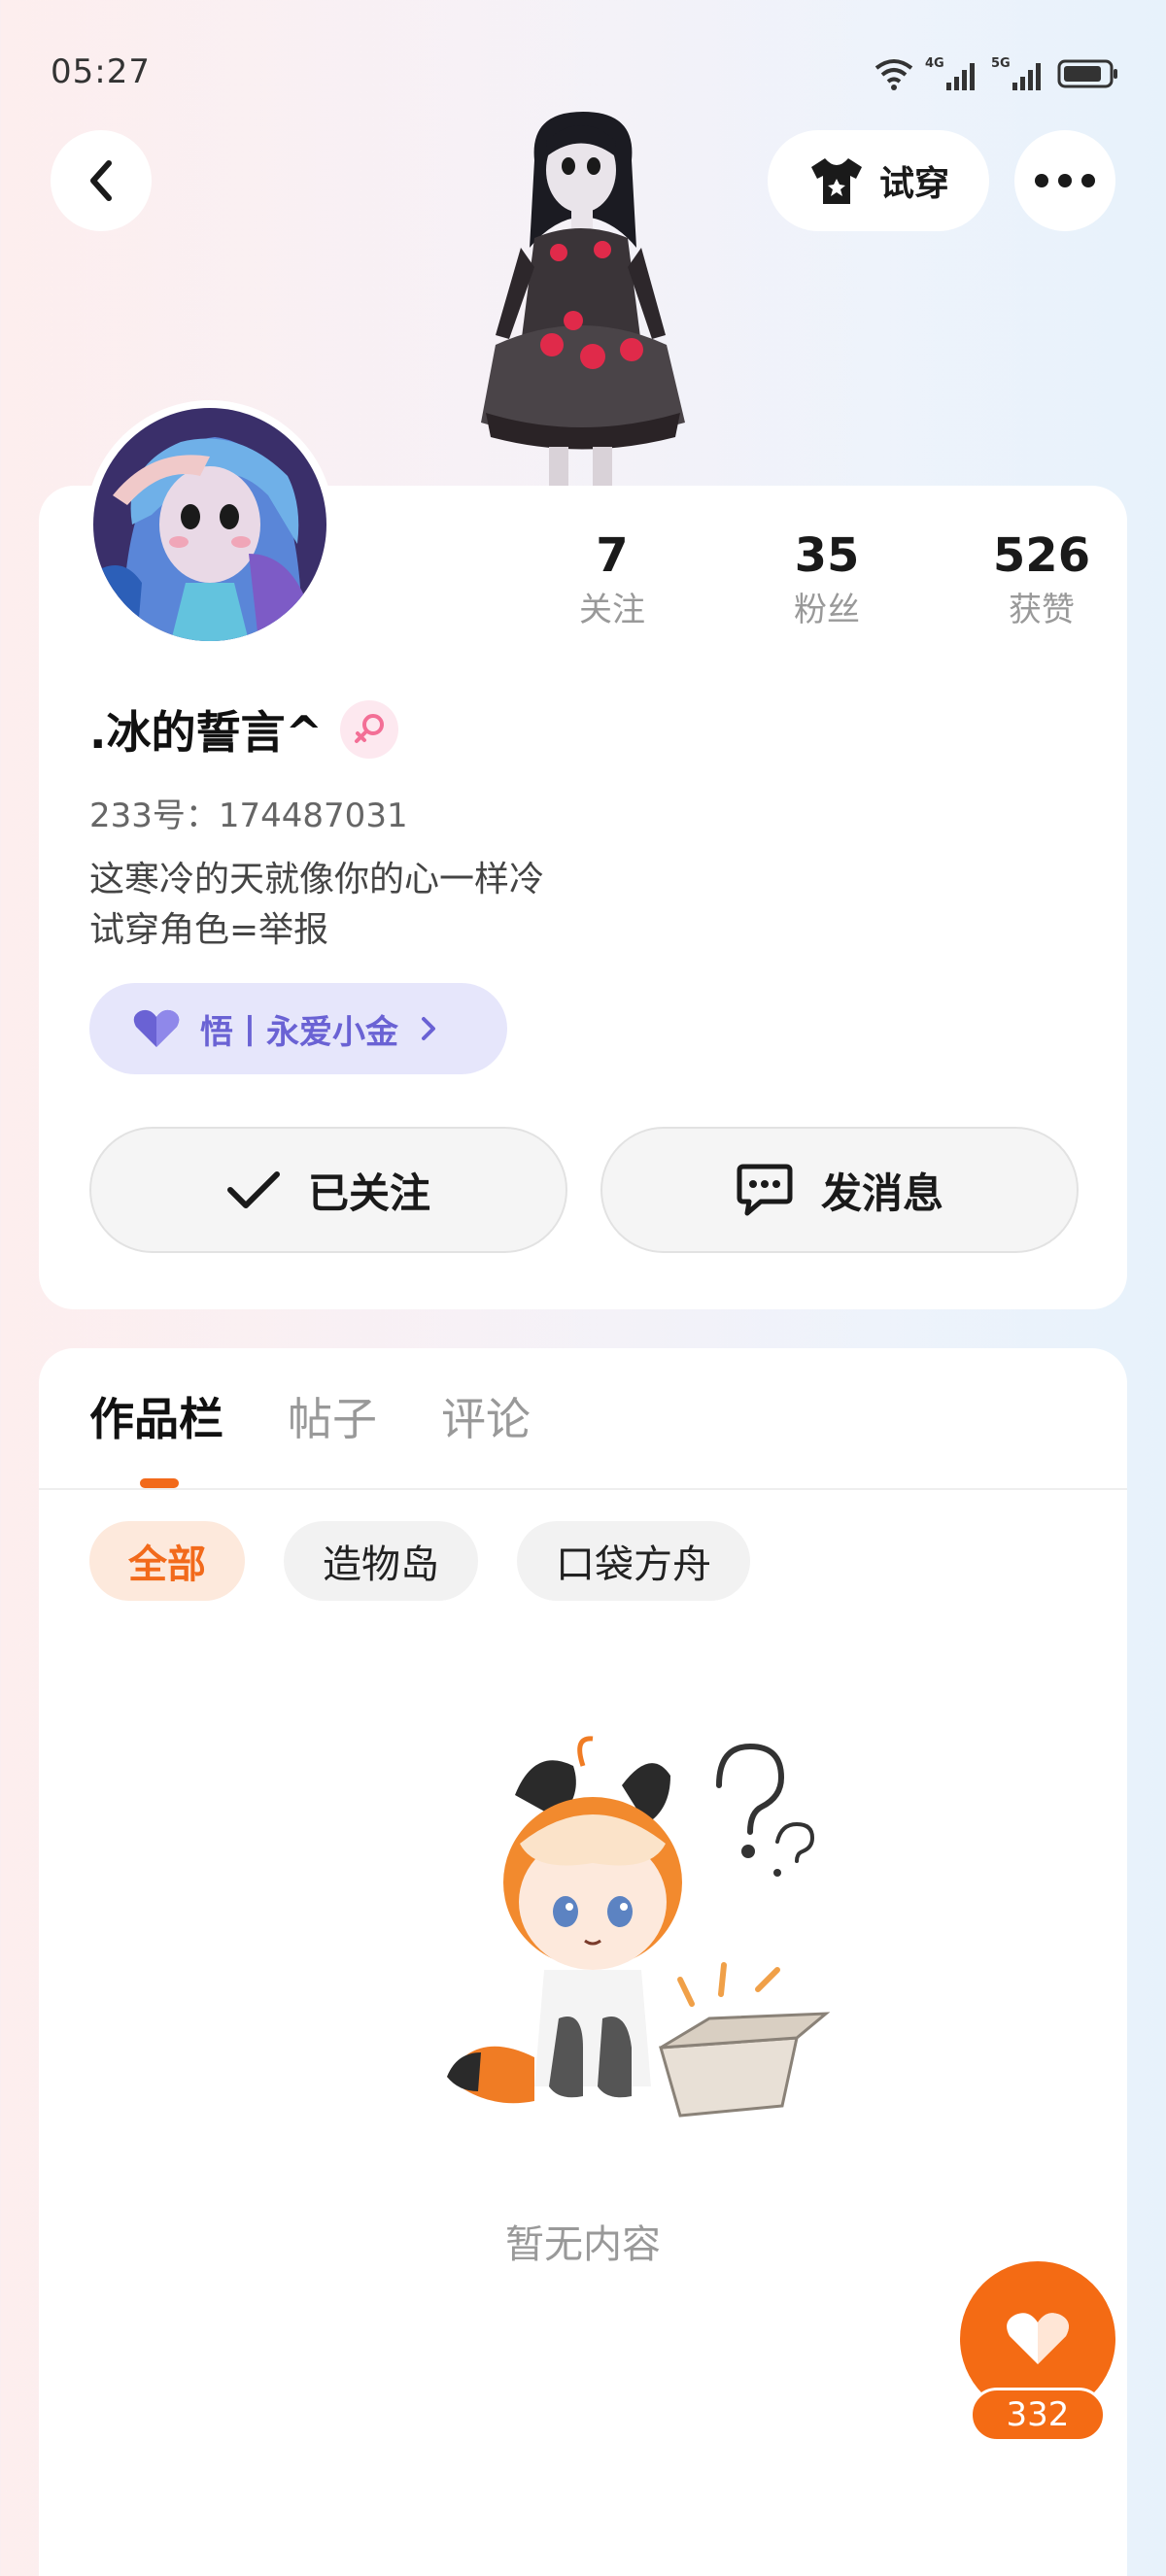 The image size is (1166, 2576). I want to click on fan-badge-label: 悟丨永爱小金, so click(299, 1032).